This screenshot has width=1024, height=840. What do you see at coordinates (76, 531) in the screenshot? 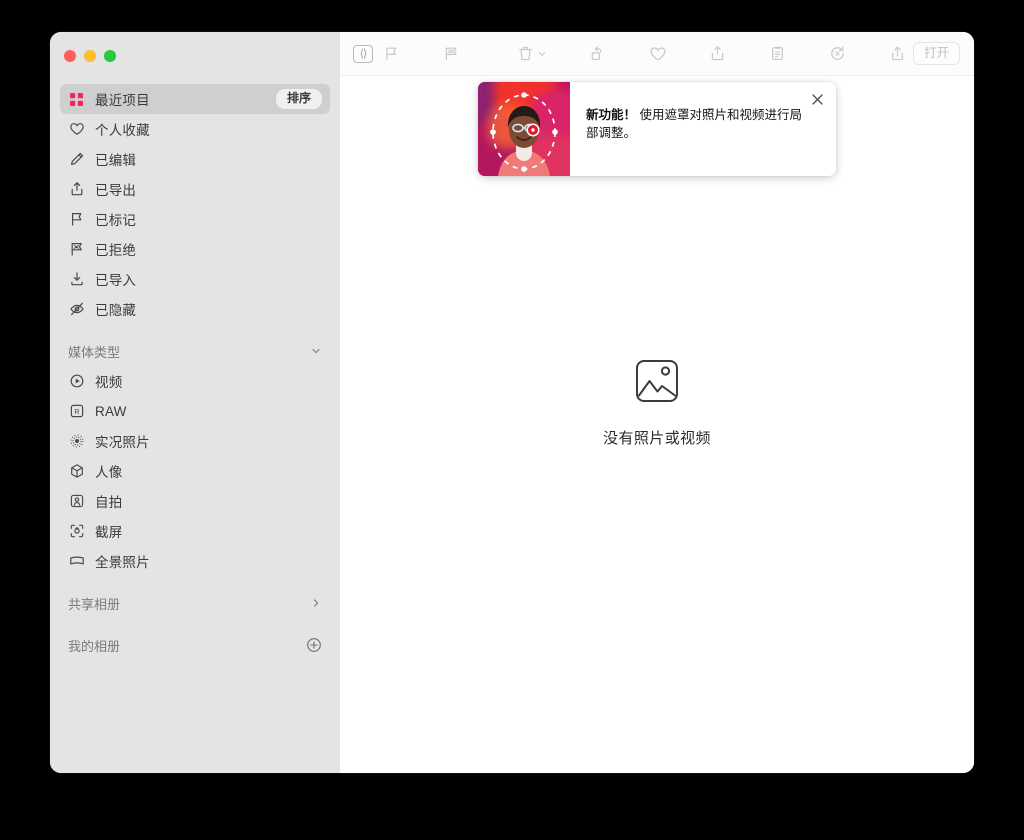
I see `screenshot-icon` at bounding box center [76, 531].